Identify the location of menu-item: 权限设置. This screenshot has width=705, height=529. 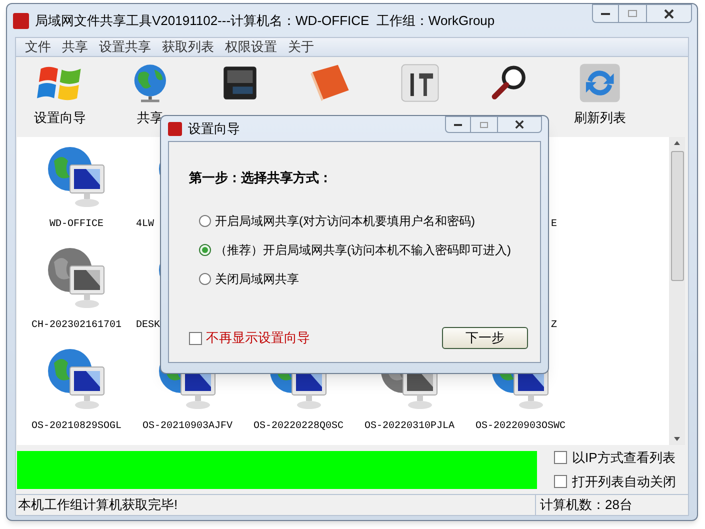
(251, 47).